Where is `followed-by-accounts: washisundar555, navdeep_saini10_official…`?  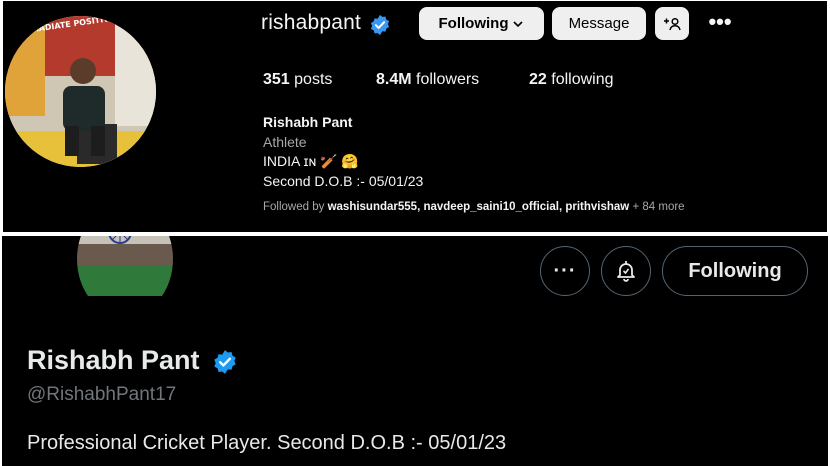
followed-by-accounts: washisundar555, navdeep_saini10_official… is located at coordinates (478, 207).